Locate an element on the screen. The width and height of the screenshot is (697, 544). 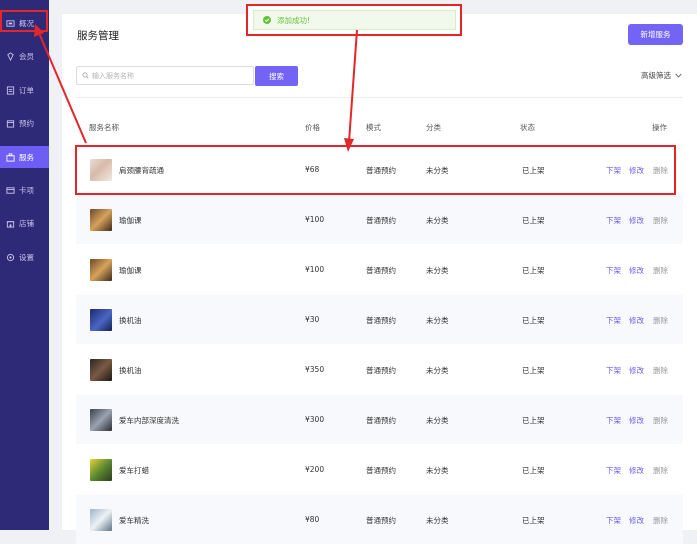
annotation-arrows is located at coordinates (196, 88).